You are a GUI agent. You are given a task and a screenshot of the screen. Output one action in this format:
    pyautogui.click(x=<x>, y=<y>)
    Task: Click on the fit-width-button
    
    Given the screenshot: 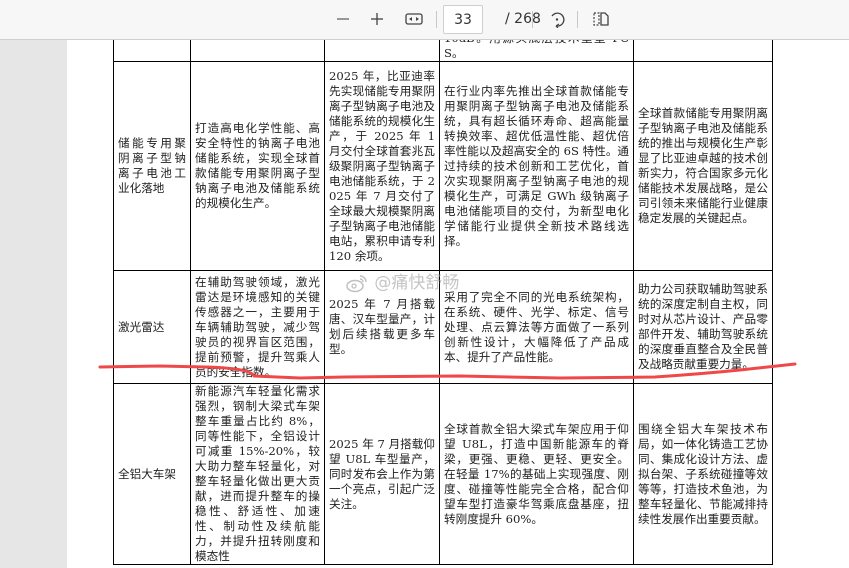 What is the action you would take?
    pyautogui.click(x=414, y=19)
    